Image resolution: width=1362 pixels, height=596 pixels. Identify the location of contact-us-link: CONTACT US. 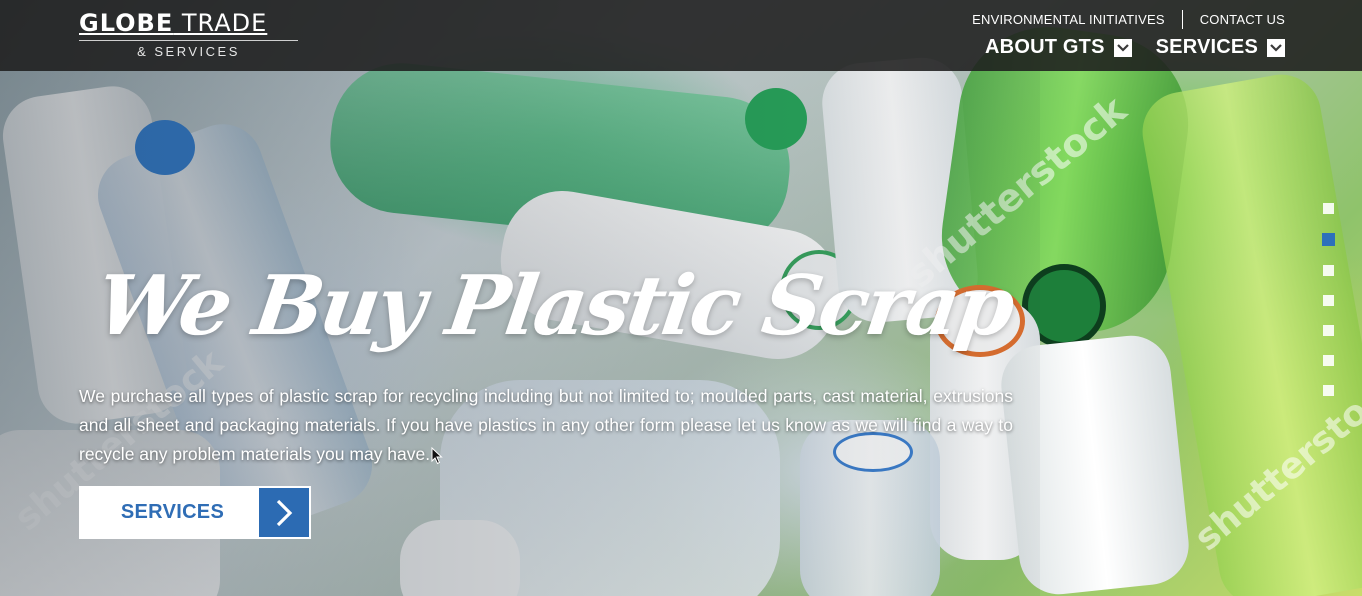
(1242, 19).